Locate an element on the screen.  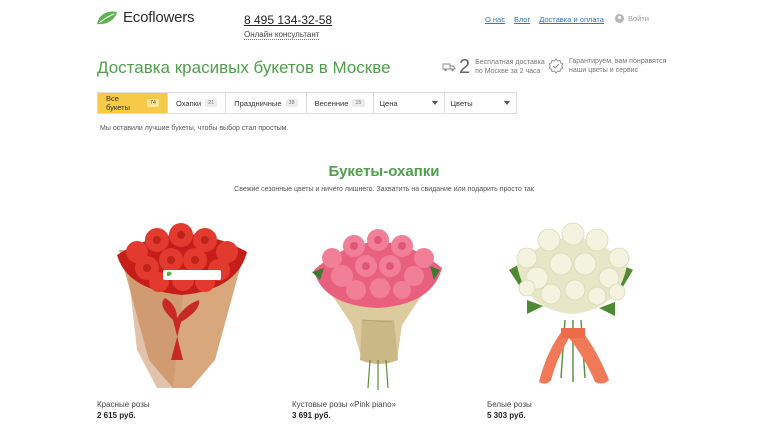
white-roses-bouquet-image is located at coordinates (571, 303).